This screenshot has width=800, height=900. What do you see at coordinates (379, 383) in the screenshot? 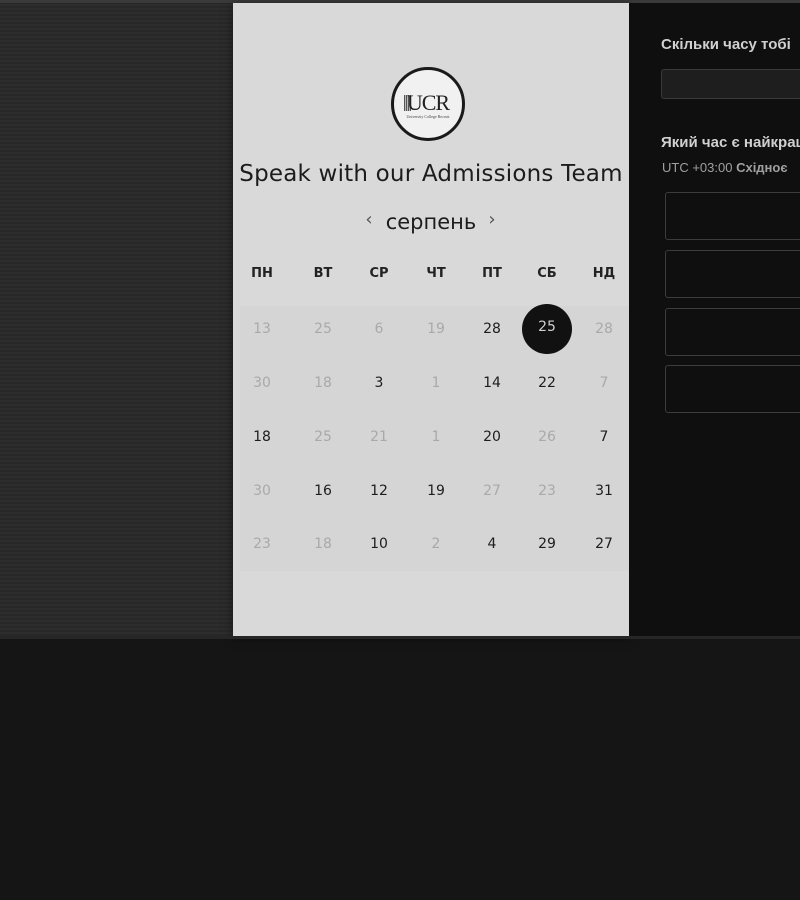
I see `calendar-day: 3` at bounding box center [379, 383].